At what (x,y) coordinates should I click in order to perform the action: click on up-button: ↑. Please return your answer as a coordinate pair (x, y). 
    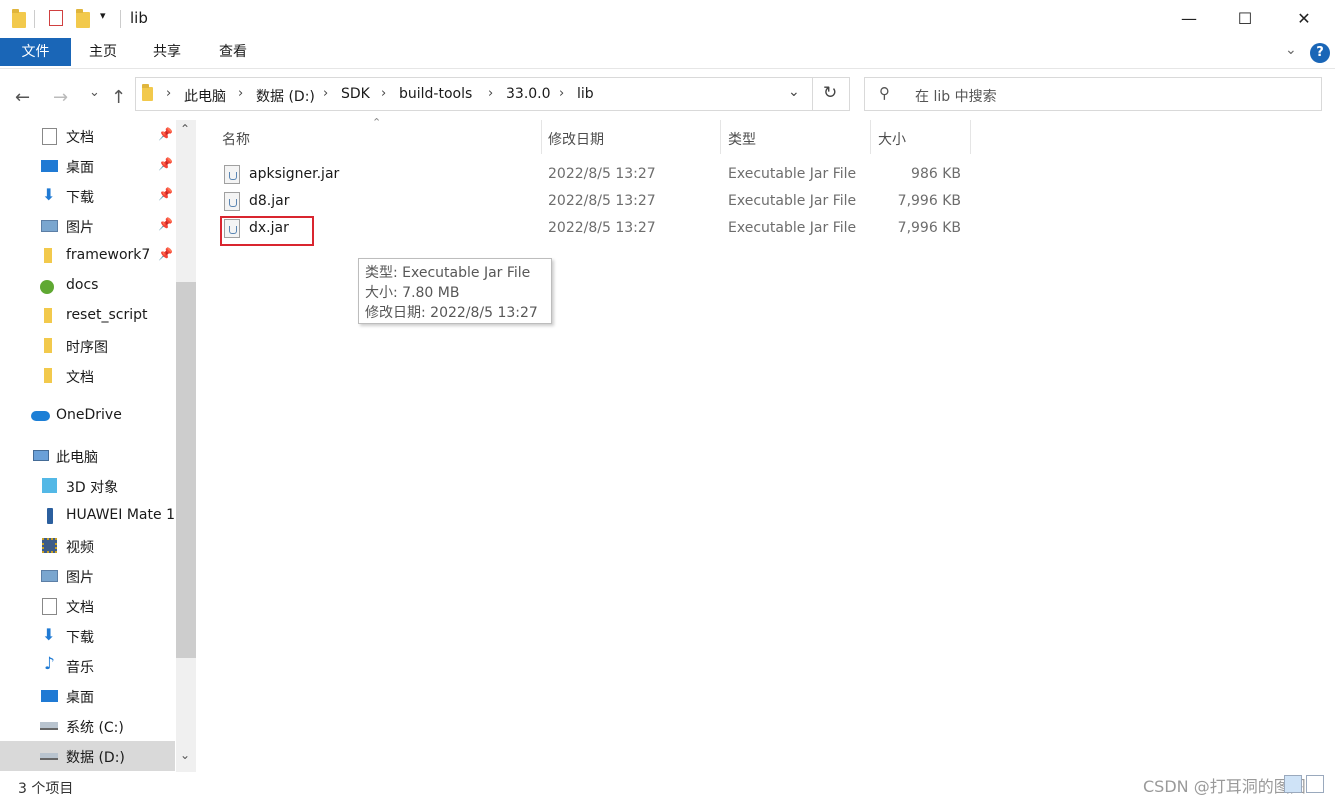
    Looking at the image, I should click on (118, 97).